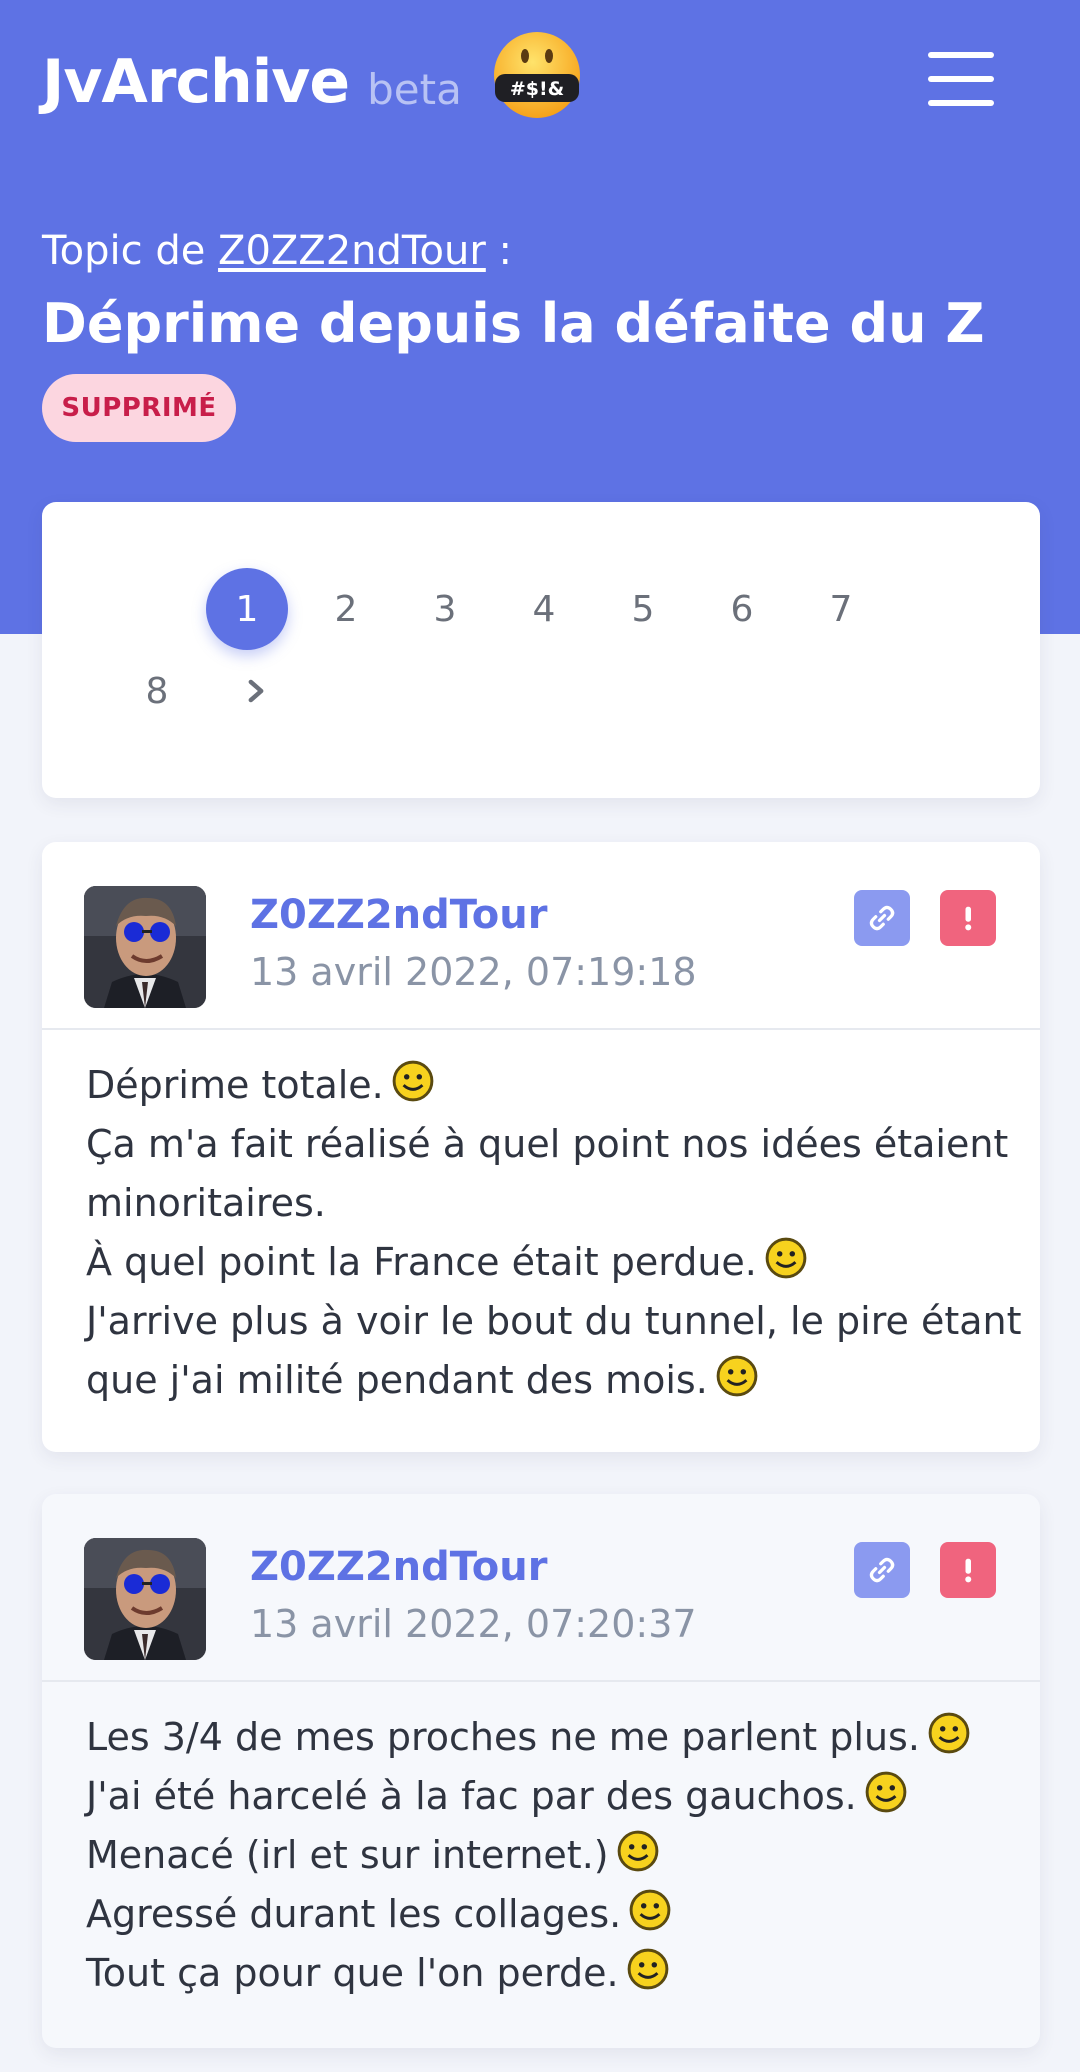 The height and width of the screenshot is (2072, 1080). I want to click on menu-icon, so click(963, 79).